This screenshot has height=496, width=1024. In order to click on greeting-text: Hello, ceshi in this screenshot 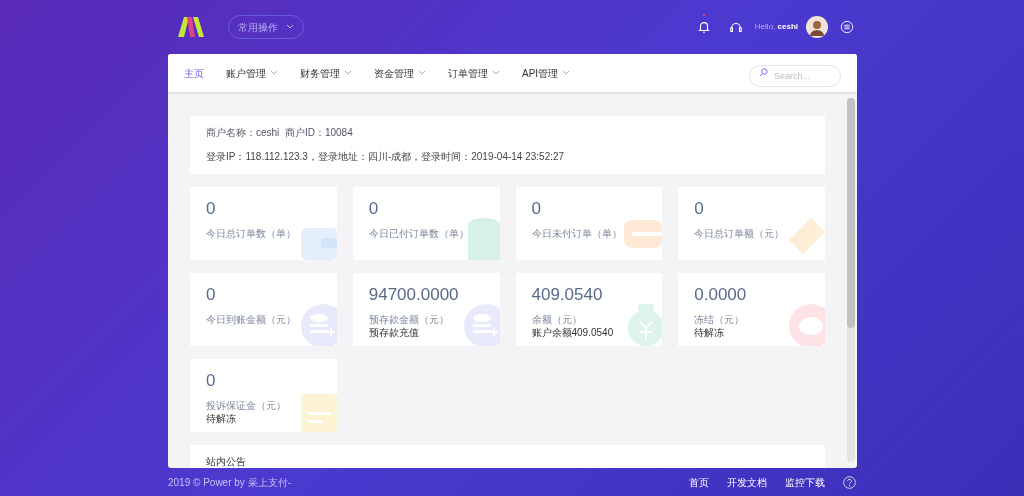, I will do `click(776, 27)`.